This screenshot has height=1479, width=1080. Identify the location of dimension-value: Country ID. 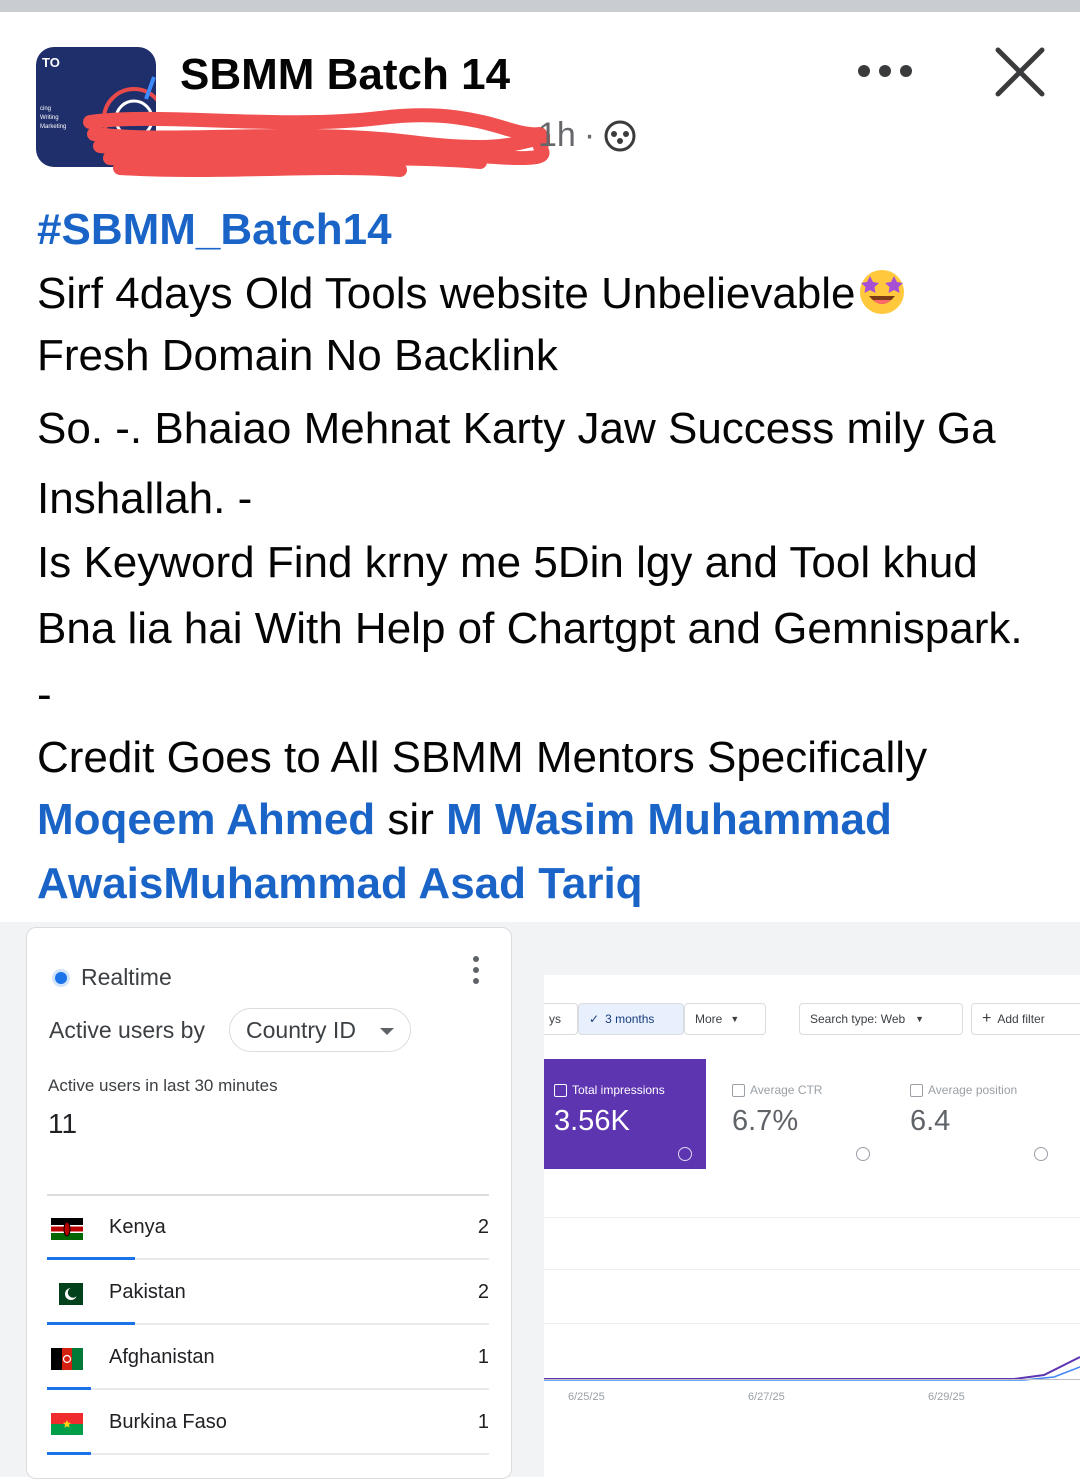
(301, 1029).